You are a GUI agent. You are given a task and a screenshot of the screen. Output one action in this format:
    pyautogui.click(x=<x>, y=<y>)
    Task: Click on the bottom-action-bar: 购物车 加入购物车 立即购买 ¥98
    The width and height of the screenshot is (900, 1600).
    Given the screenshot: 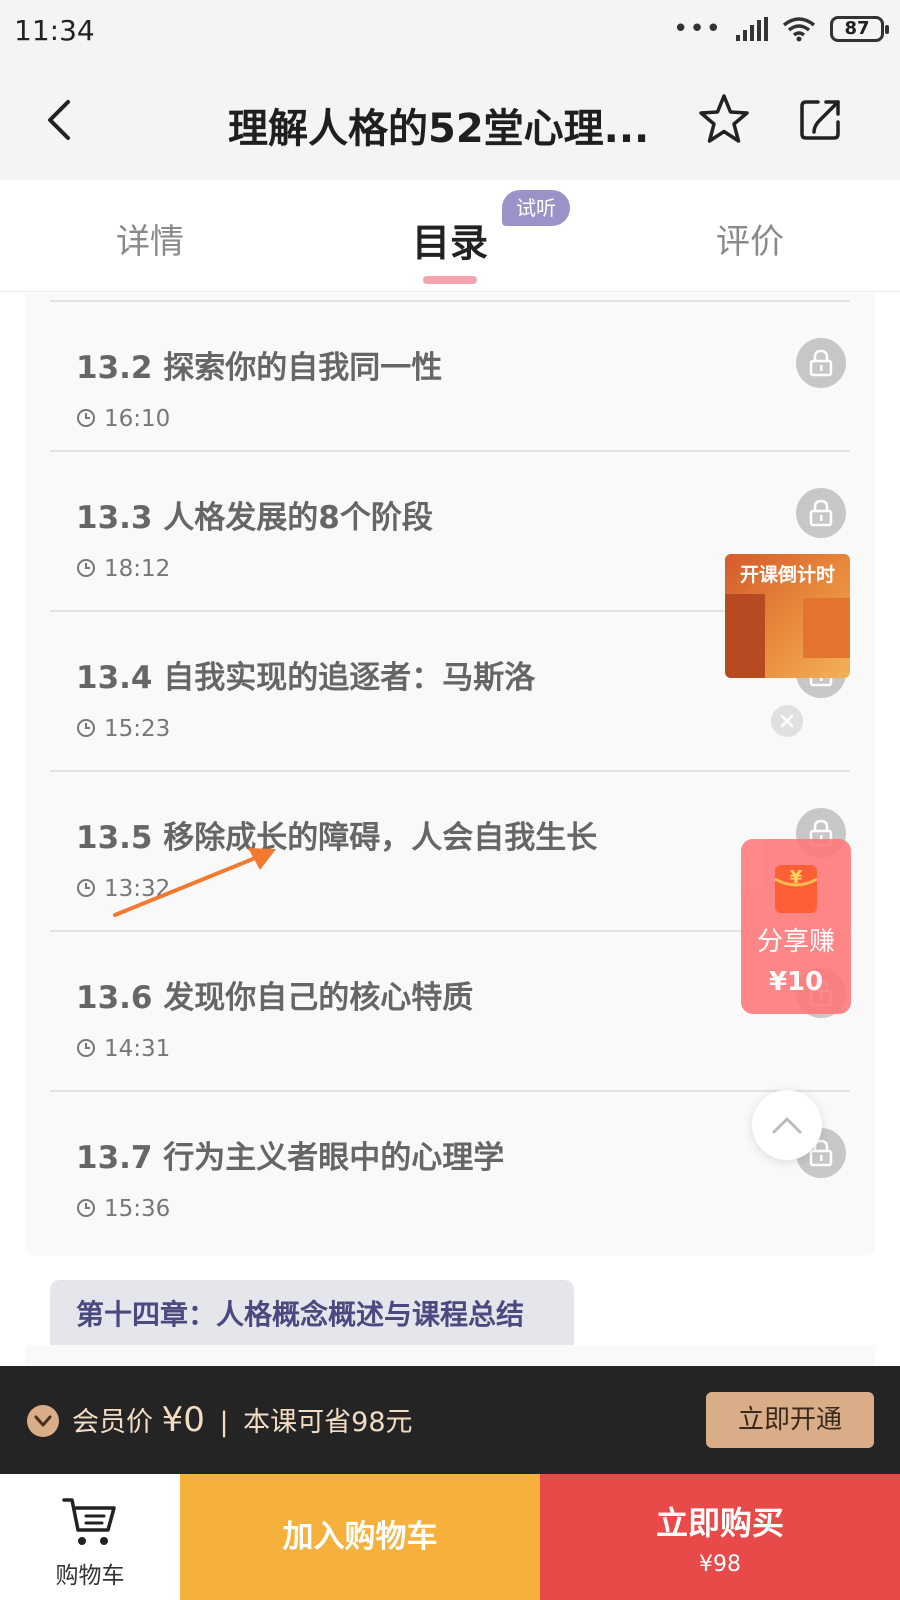 What is the action you would take?
    pyautogui.click(x=450, y=1537)
    